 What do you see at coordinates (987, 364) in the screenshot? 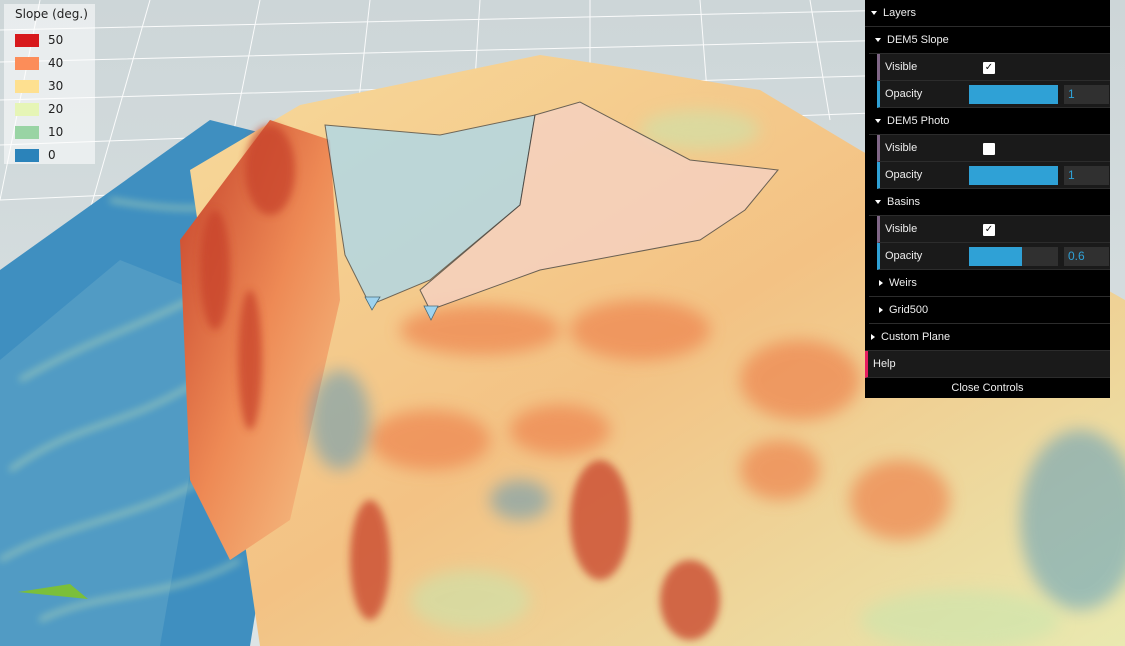
I see `help-button: Help` at bounding box center [987, 364].